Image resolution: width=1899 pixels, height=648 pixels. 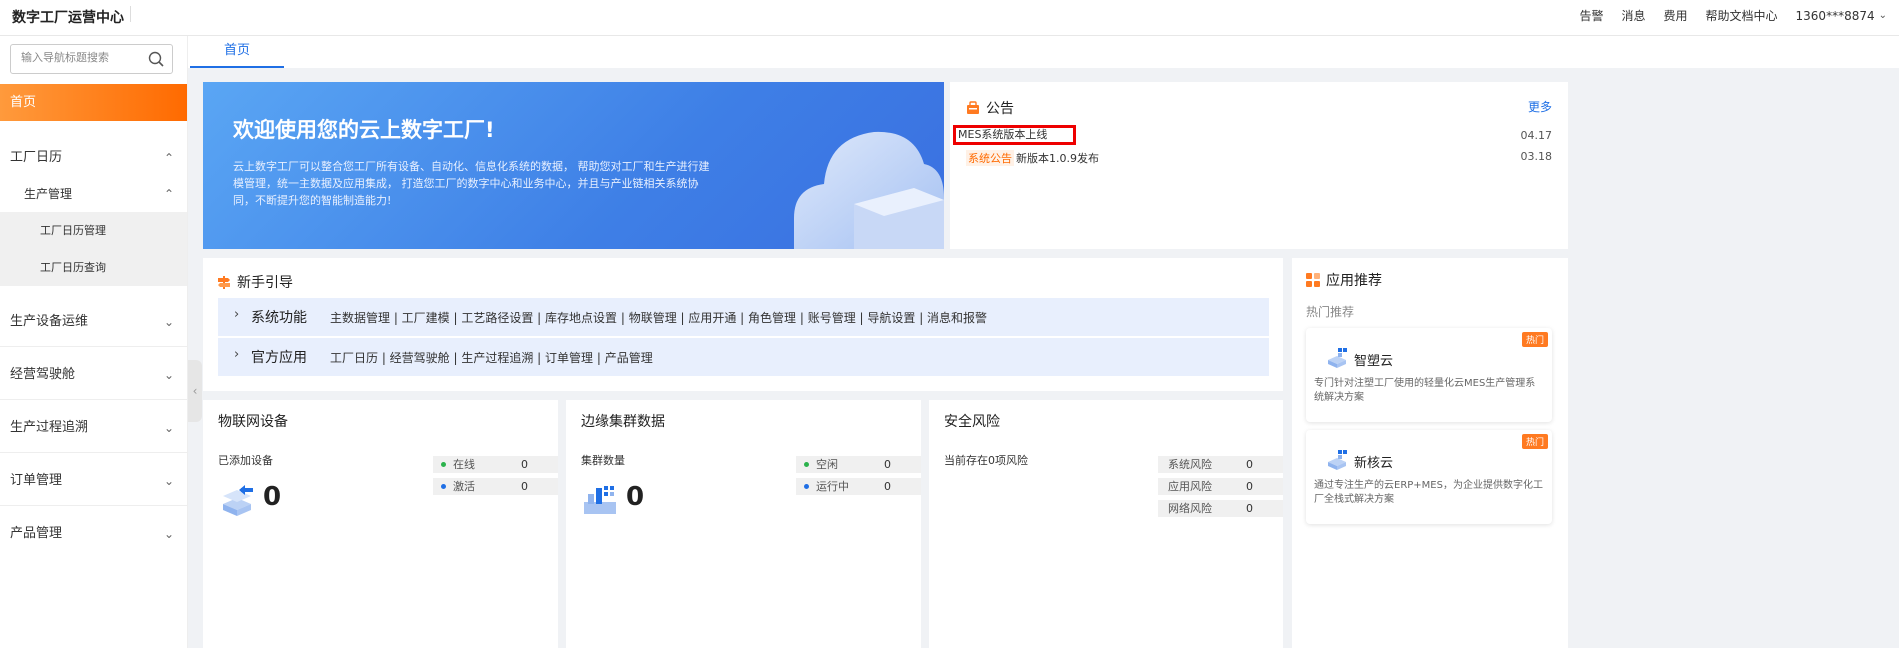 I want to click on card-title: 边缘集群数据, so click(x=623, y=422).